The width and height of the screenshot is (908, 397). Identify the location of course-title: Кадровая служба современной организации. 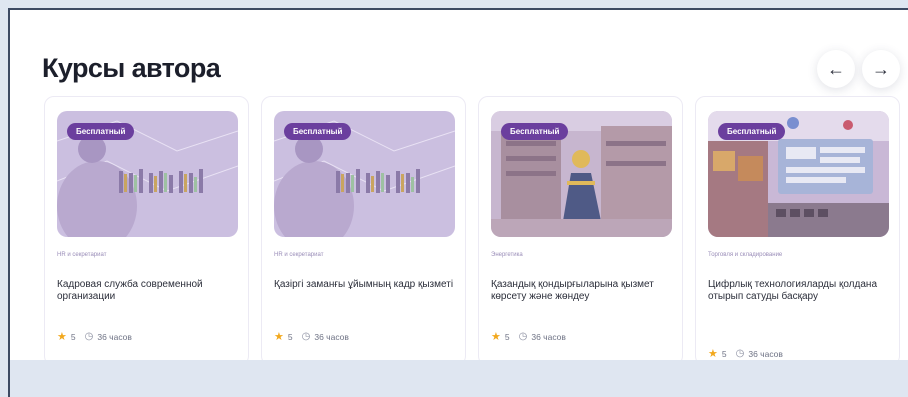
(147, 291).